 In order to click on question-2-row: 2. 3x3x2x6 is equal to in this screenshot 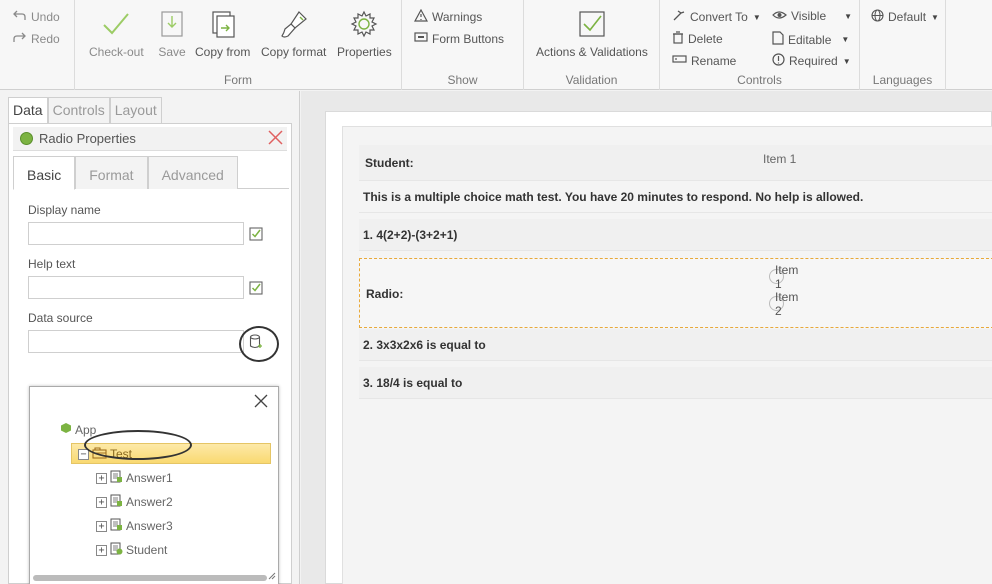, I will do `click(675, 345)`.